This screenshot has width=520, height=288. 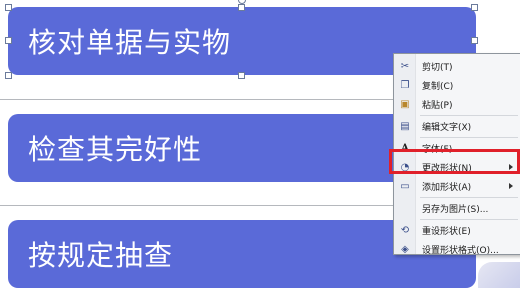 I want to click on decorative-corner, so click(x=499, y=275).